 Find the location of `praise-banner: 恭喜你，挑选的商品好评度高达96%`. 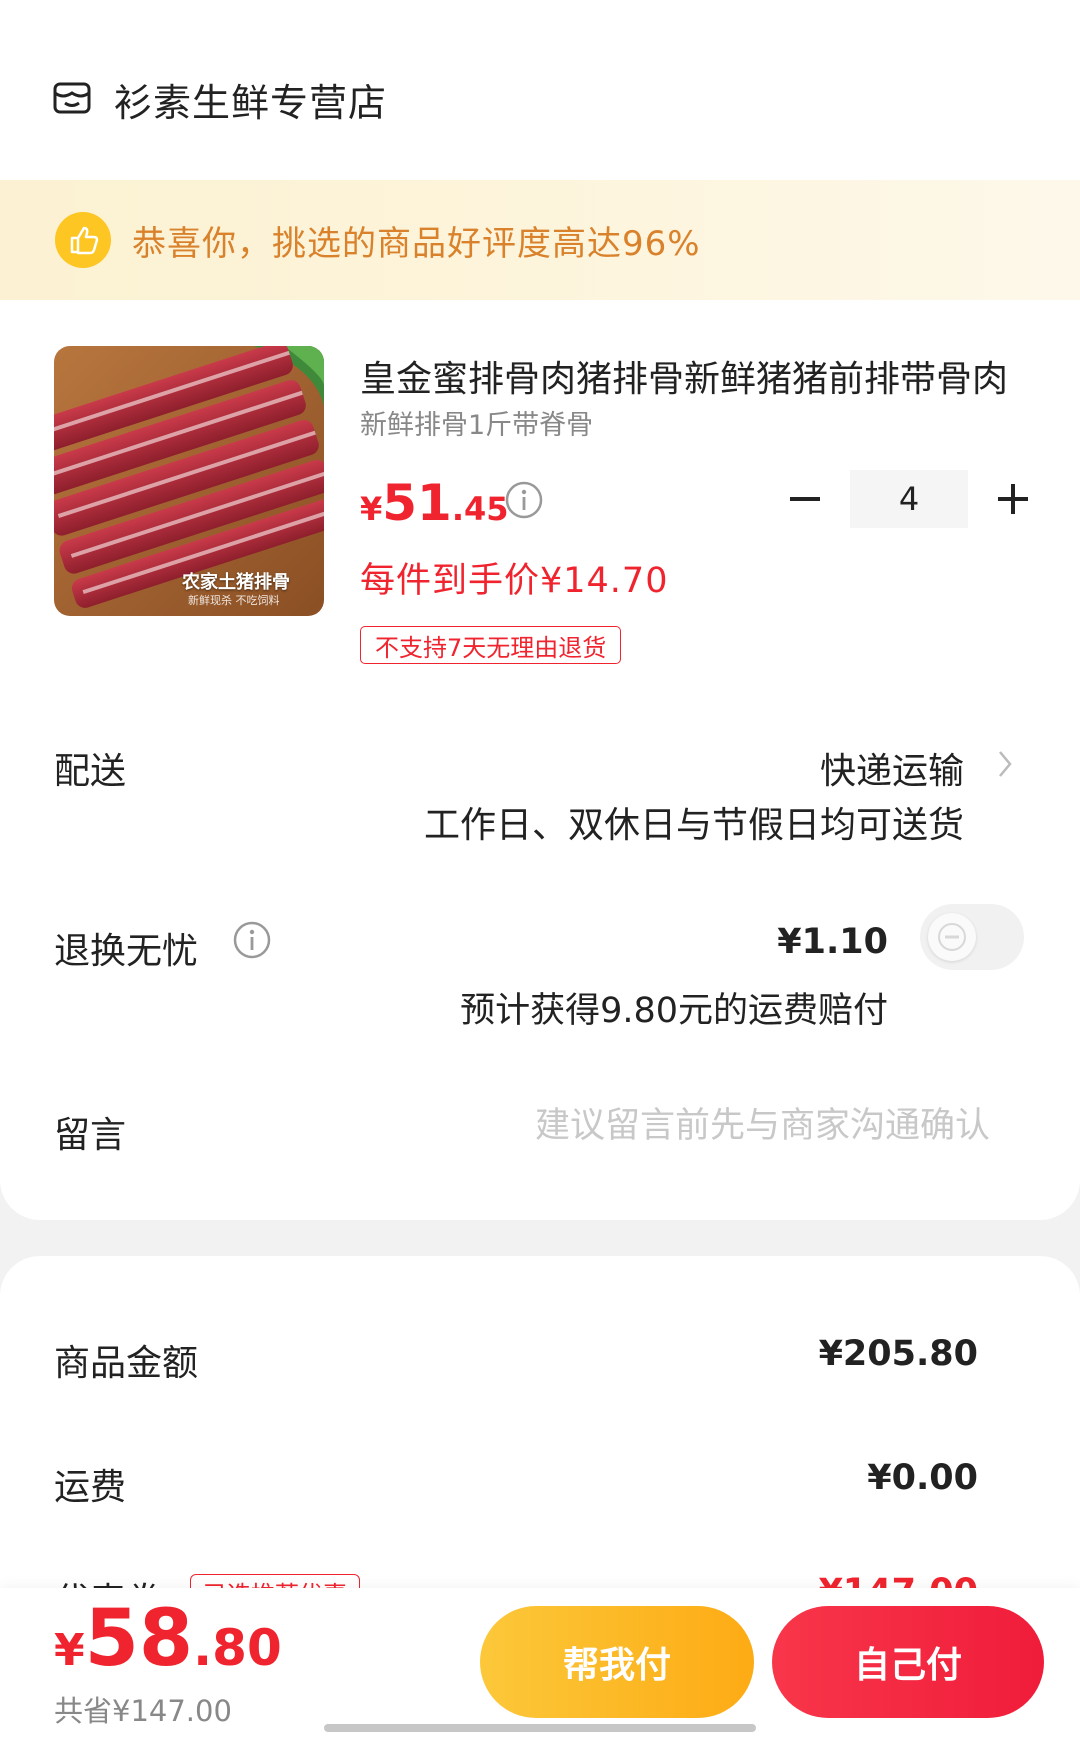

praise-banner: 恭喜你，挑选的商品好评度高达96% is located at coordinates (540, 240).